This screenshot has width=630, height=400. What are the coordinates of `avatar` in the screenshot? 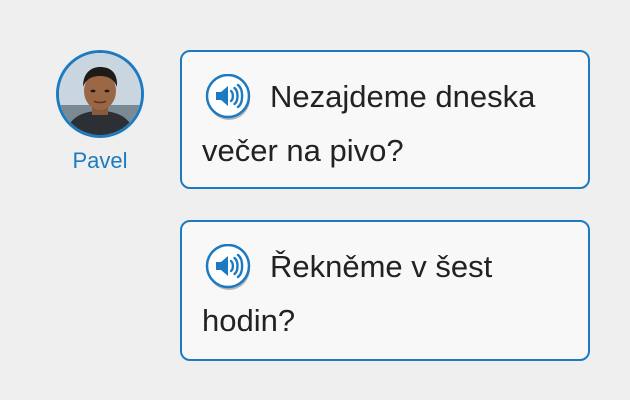 It's located at (100, 94).